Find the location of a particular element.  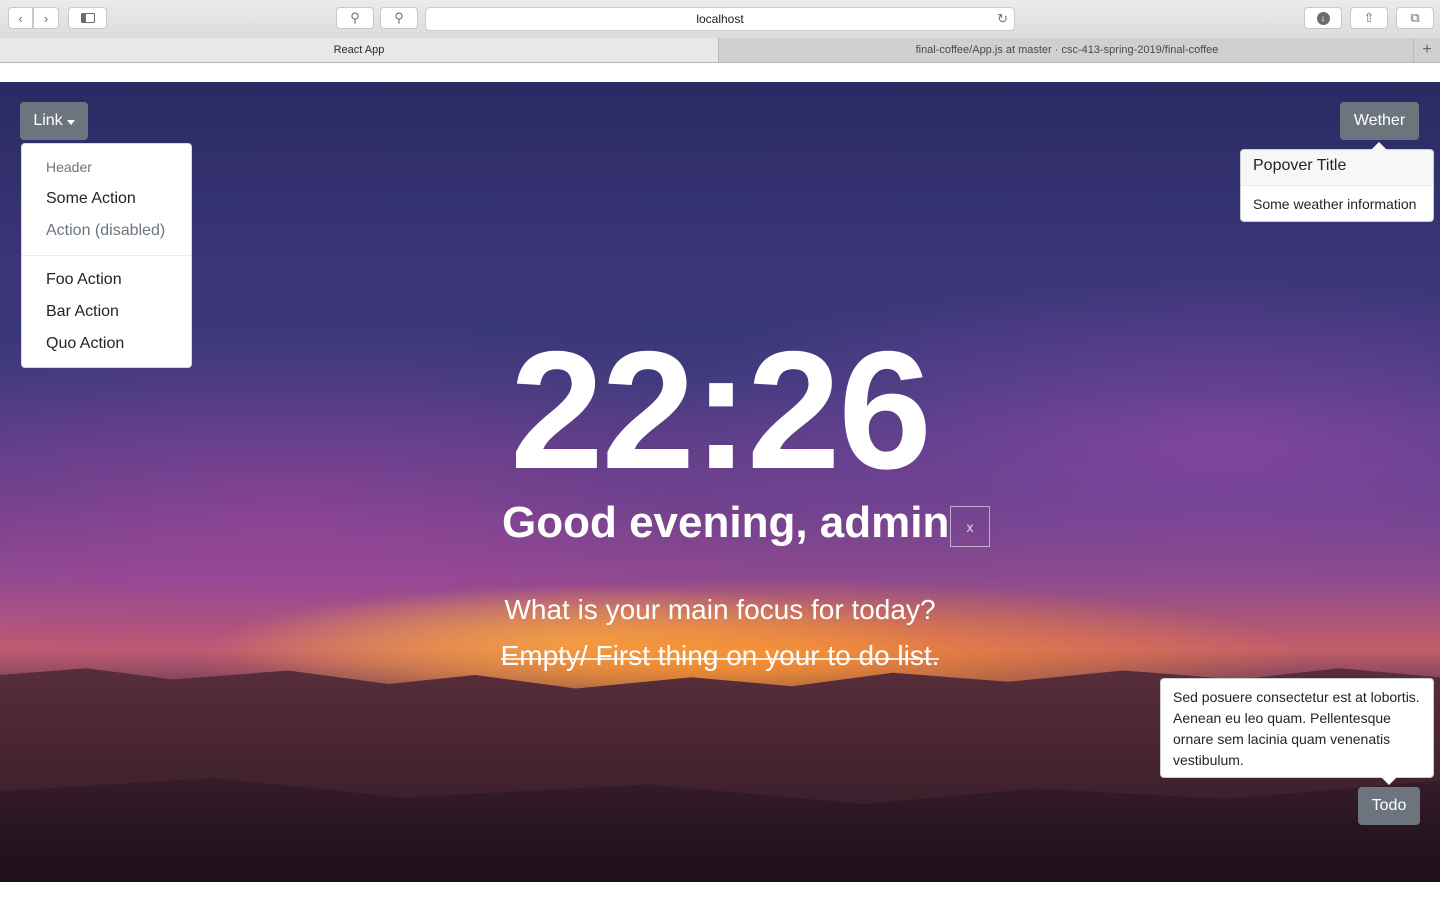

weather-button: Wether is located at coordinates (1379, 121).